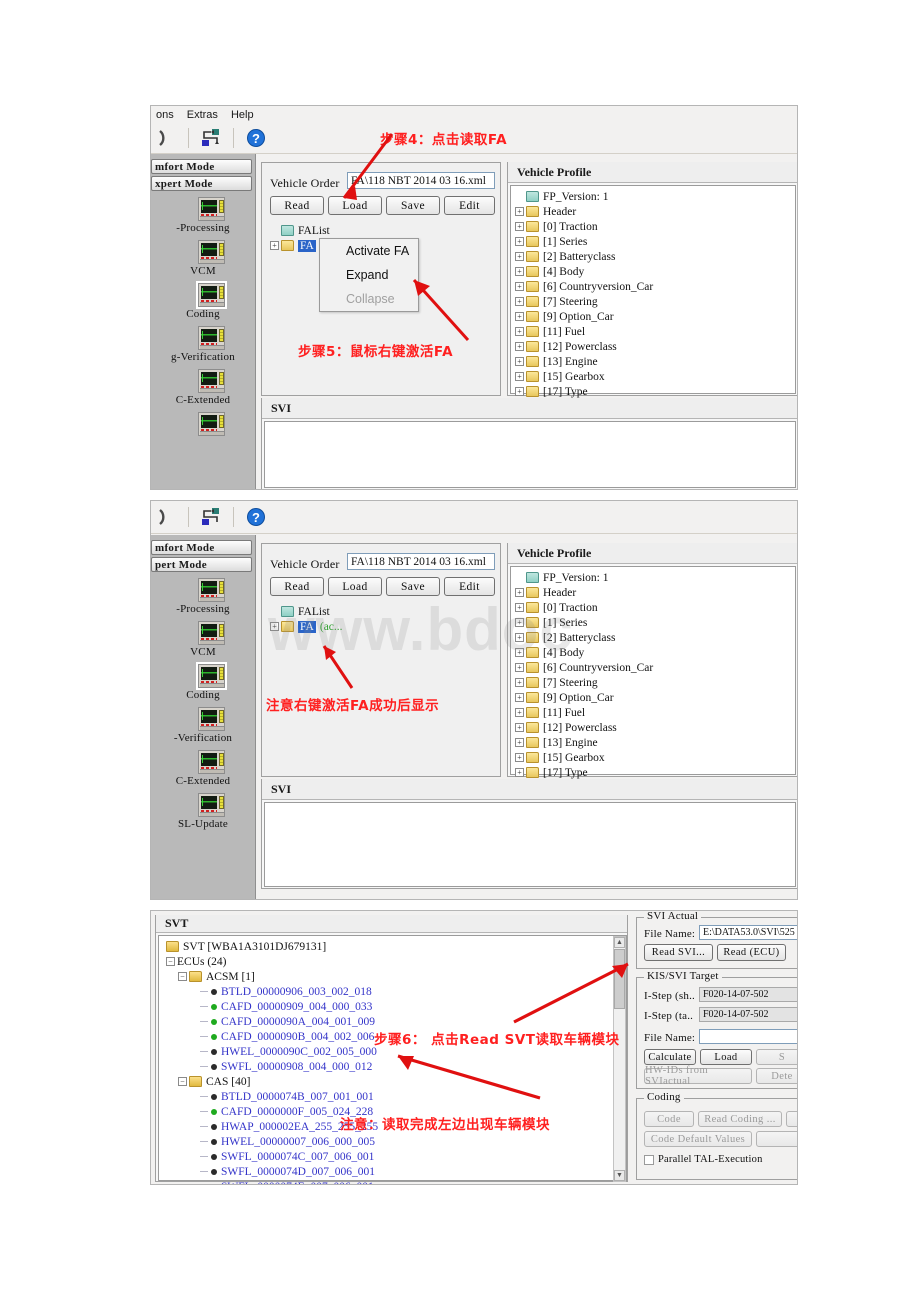 This screenshot has width=920, height=1302. What do you see at coordinates (203, 300) in the screenshot?
I see `sidebar-item-coding: Coding` at bounding box center [203, 300].